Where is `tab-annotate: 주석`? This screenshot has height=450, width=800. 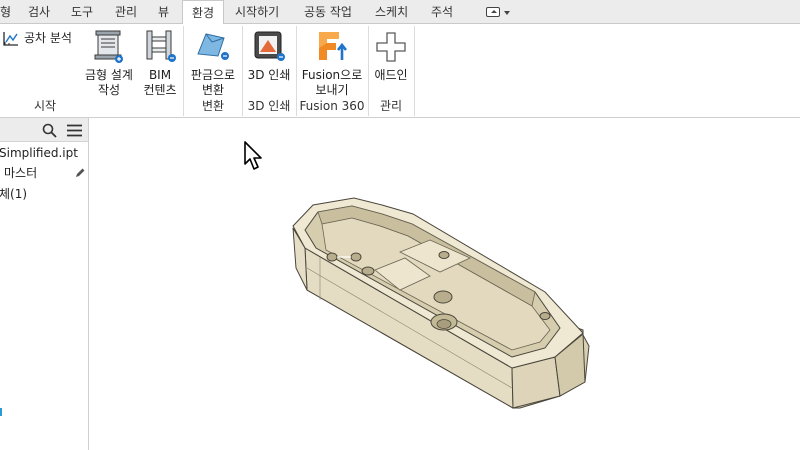
tab-annotate: 주석 is located at coordinates (442, 12).